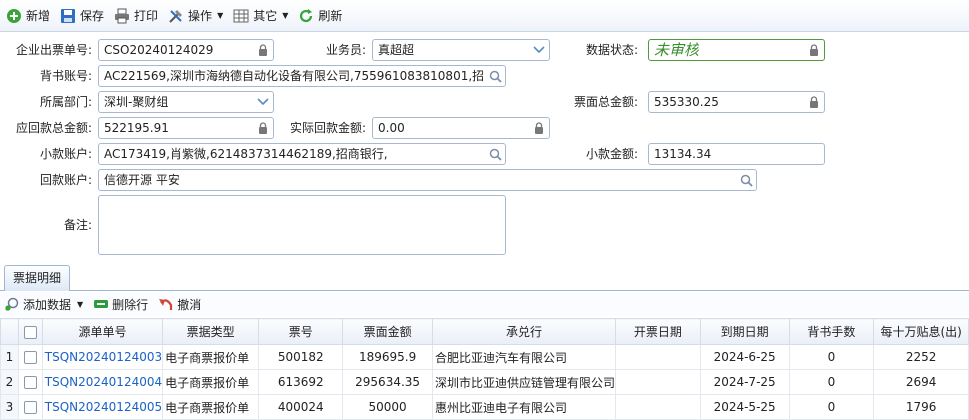 This screenshot has width=969, height=420. I want to click on save-icon, so click(68, 16).